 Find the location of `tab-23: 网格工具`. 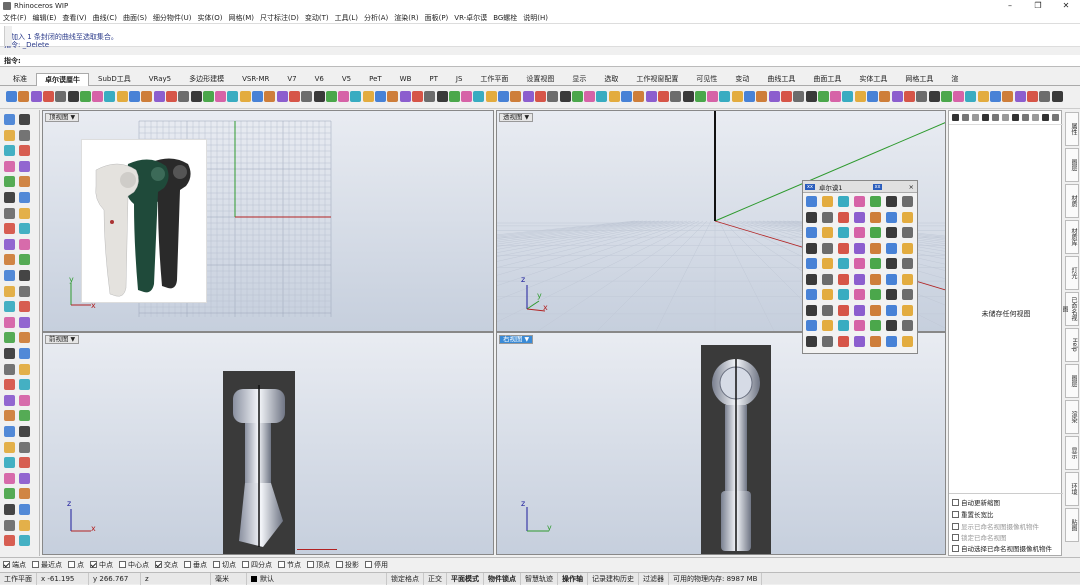

tab-23: 网格工具 is located at coordinates (919, 78).